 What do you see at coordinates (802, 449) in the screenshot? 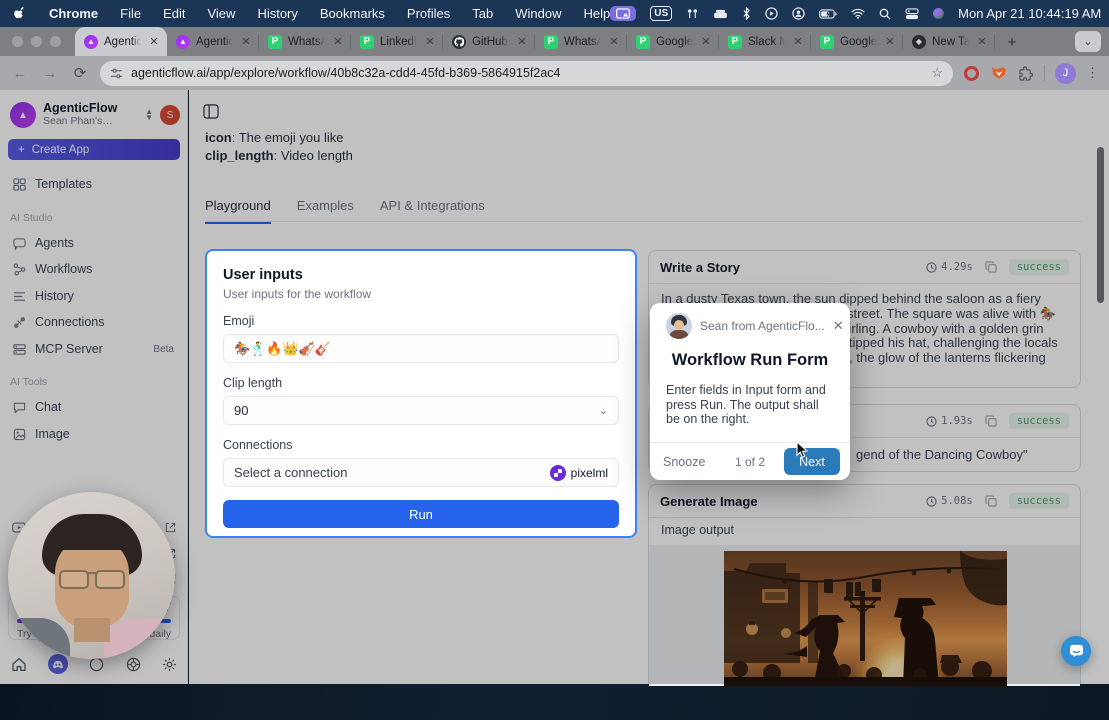
I see `mouse-cursor` at bounding box center [802, 449].